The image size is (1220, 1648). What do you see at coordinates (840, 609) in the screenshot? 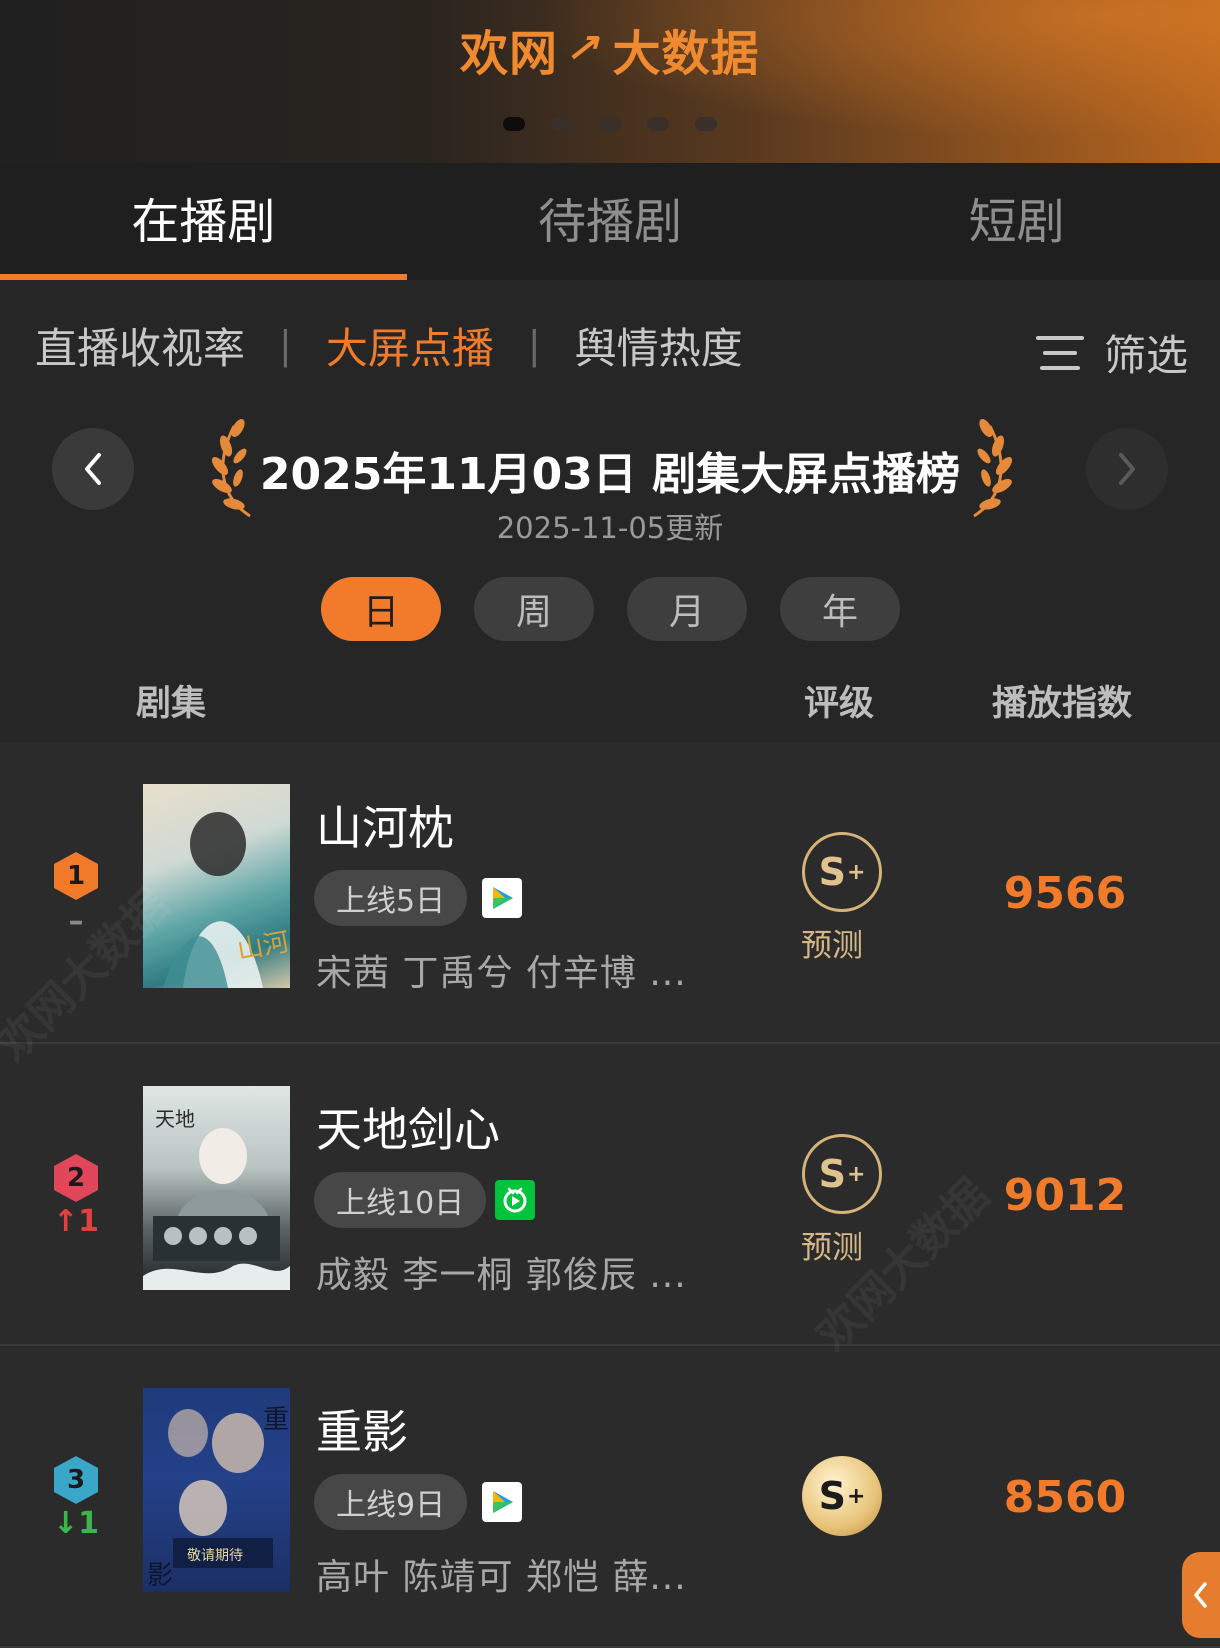
I see `period-year: 年` at bounding box center [840, 609].